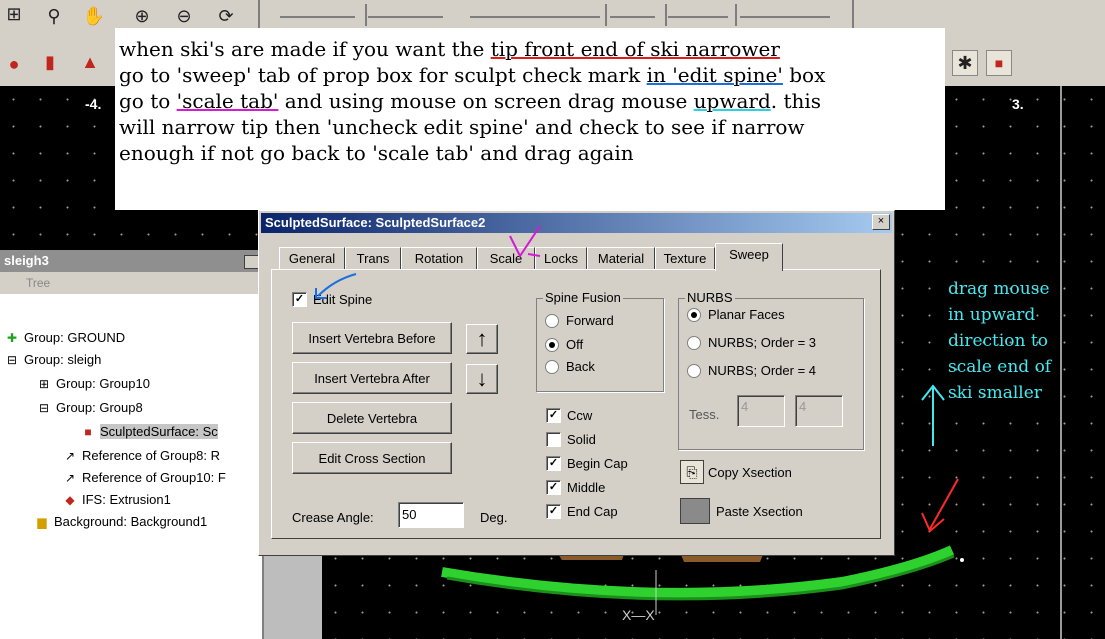 This screenshot has height=639, width=1105. Describe the element at coordinates (131, 283) in the screenshot. I see `tree-tab: Tree` at that location.